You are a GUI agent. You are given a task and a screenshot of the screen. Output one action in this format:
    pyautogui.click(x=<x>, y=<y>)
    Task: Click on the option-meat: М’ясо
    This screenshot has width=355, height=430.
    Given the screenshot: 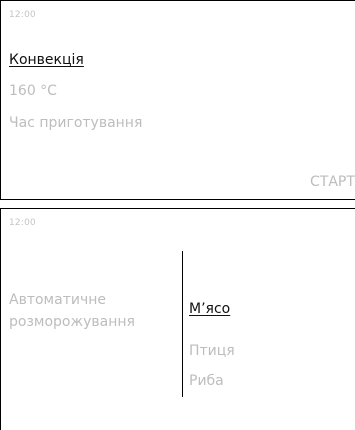 What is the action you would take?
    pyautogui.click(x=209, y=309)
    